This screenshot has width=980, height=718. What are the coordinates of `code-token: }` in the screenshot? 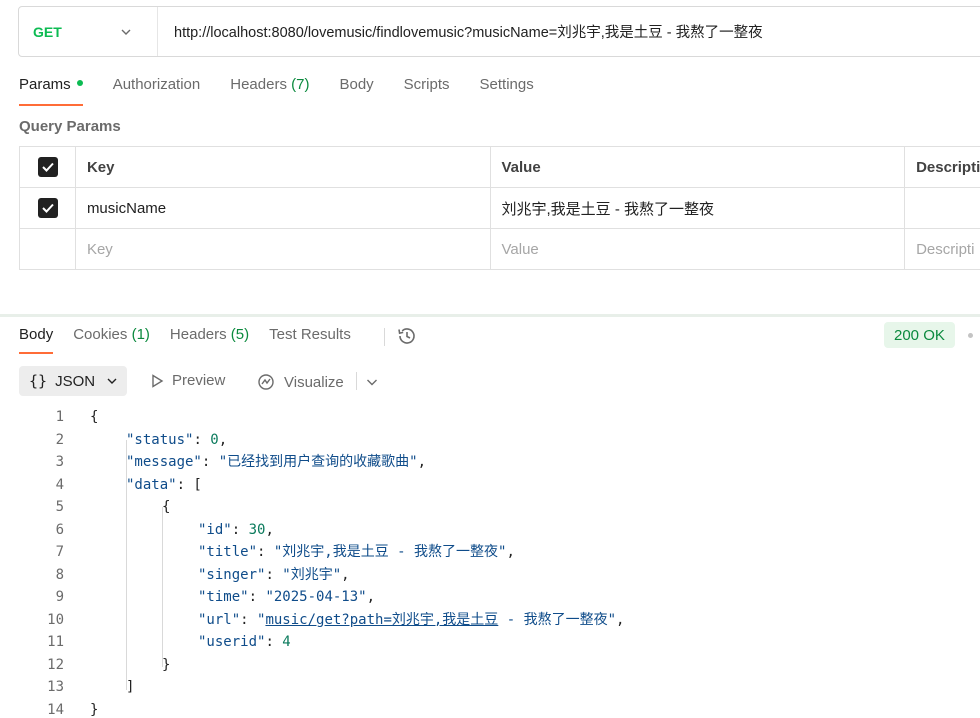 It's located at (166, 664).